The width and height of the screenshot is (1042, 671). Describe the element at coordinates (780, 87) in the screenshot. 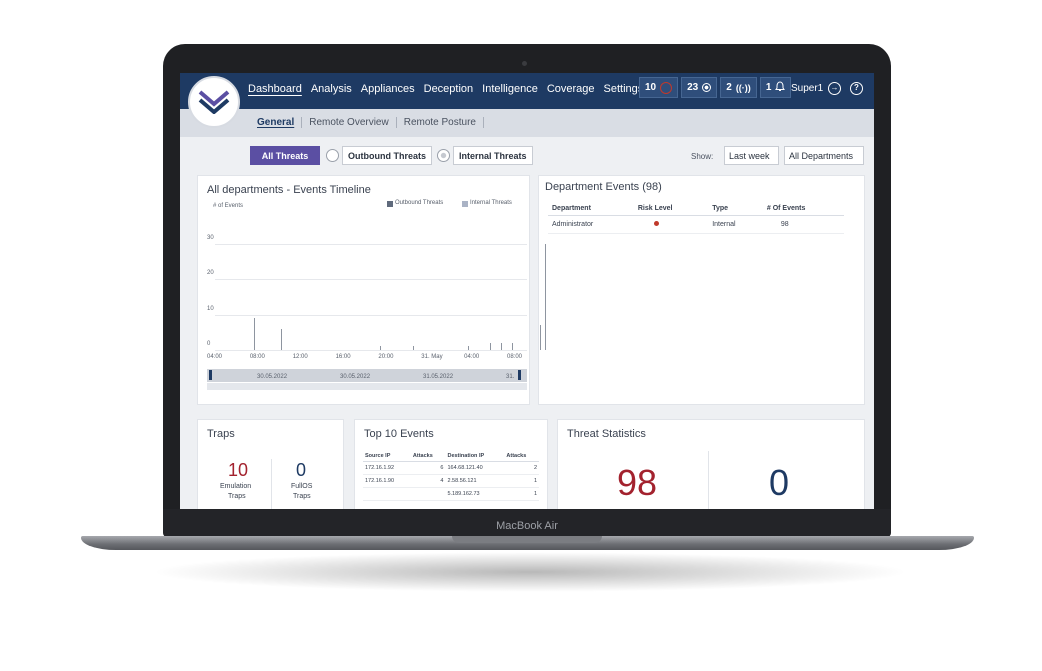

I see `bell-icon` at that location.